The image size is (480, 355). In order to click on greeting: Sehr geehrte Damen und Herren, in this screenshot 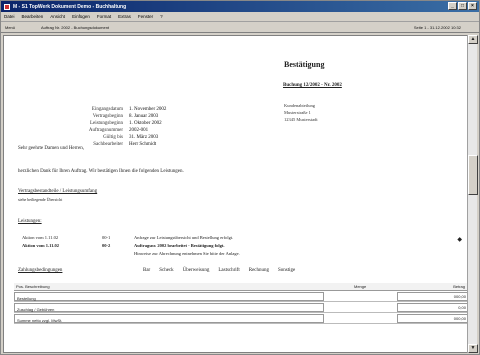, I will do `click(51, 148)`.